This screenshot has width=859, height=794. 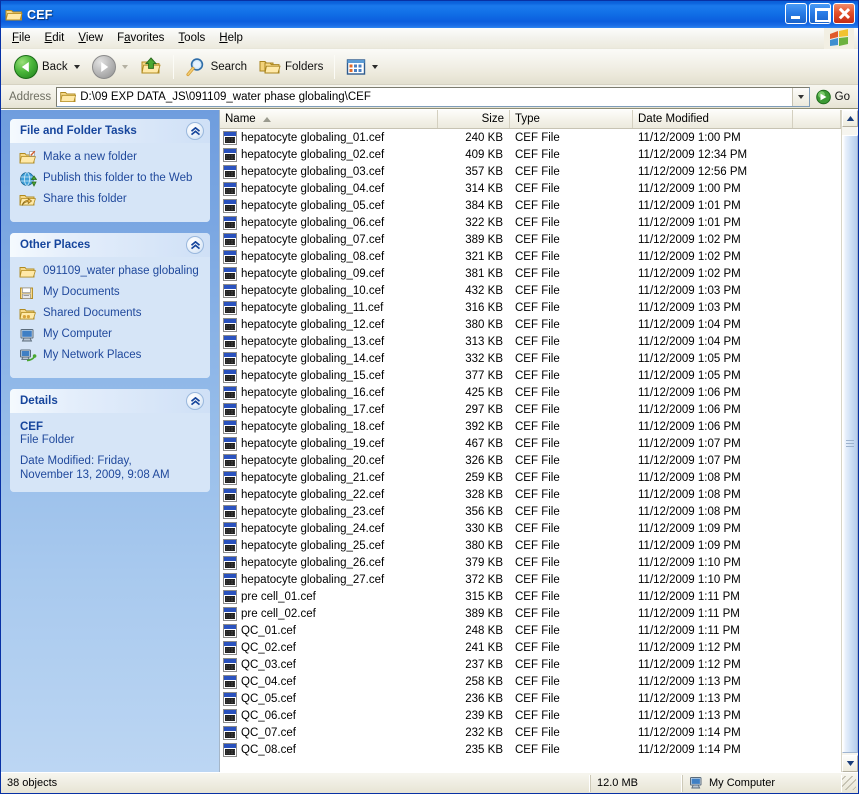 I want to click on cell-date-modified: 11/12/2009 1:09 PM, so click(x=689, y=545).